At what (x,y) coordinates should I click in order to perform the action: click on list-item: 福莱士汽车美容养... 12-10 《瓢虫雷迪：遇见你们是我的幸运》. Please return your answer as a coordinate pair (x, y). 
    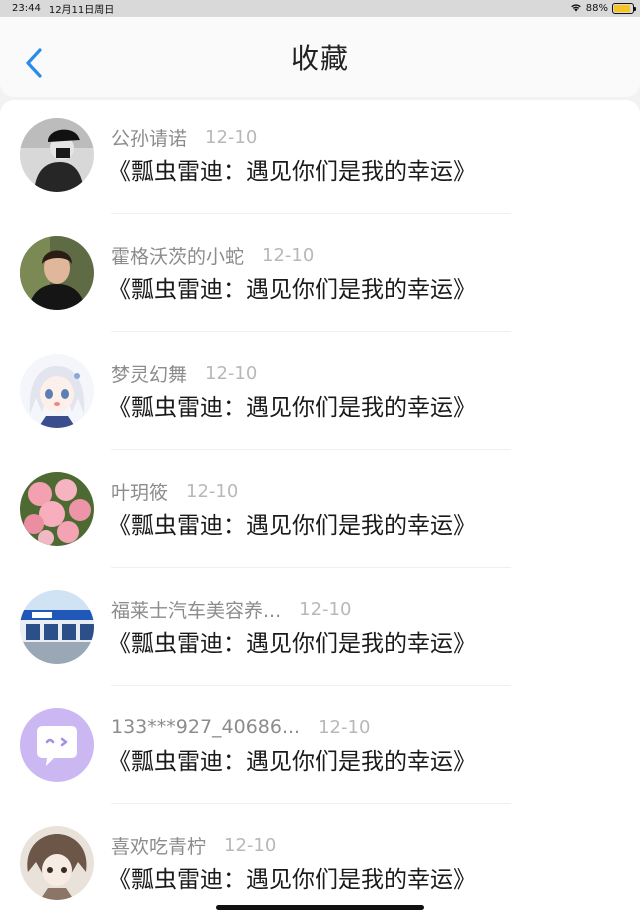
    Looking at the image, I should click on (320, 631).